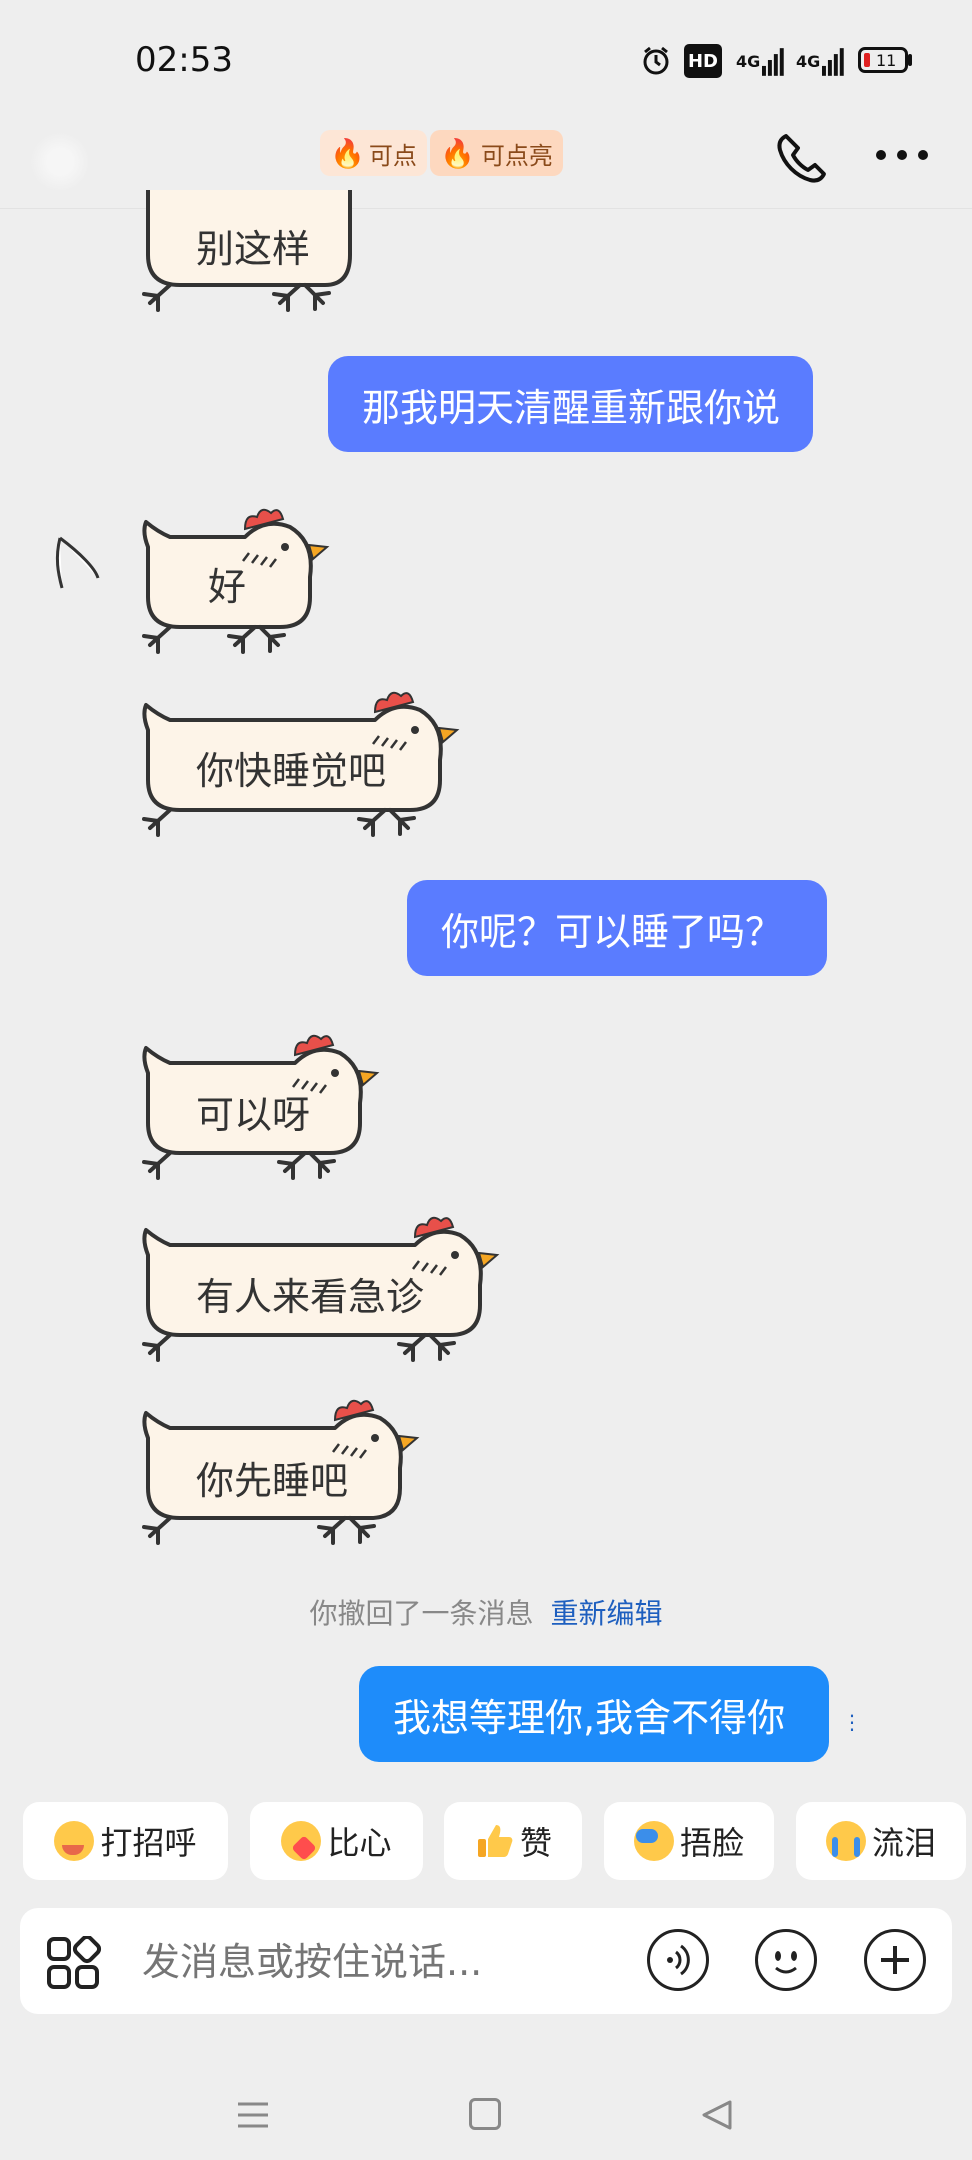 This screenshot has height=2160, width=972. What do you see at coordinates (845, 1841) in the screenshot?
I see `crying-emoji-icon` at bounding box center [845, 1841].